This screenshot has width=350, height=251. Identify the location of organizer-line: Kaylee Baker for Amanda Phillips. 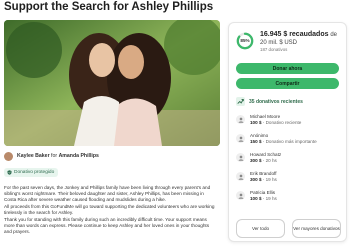
(112, 156).